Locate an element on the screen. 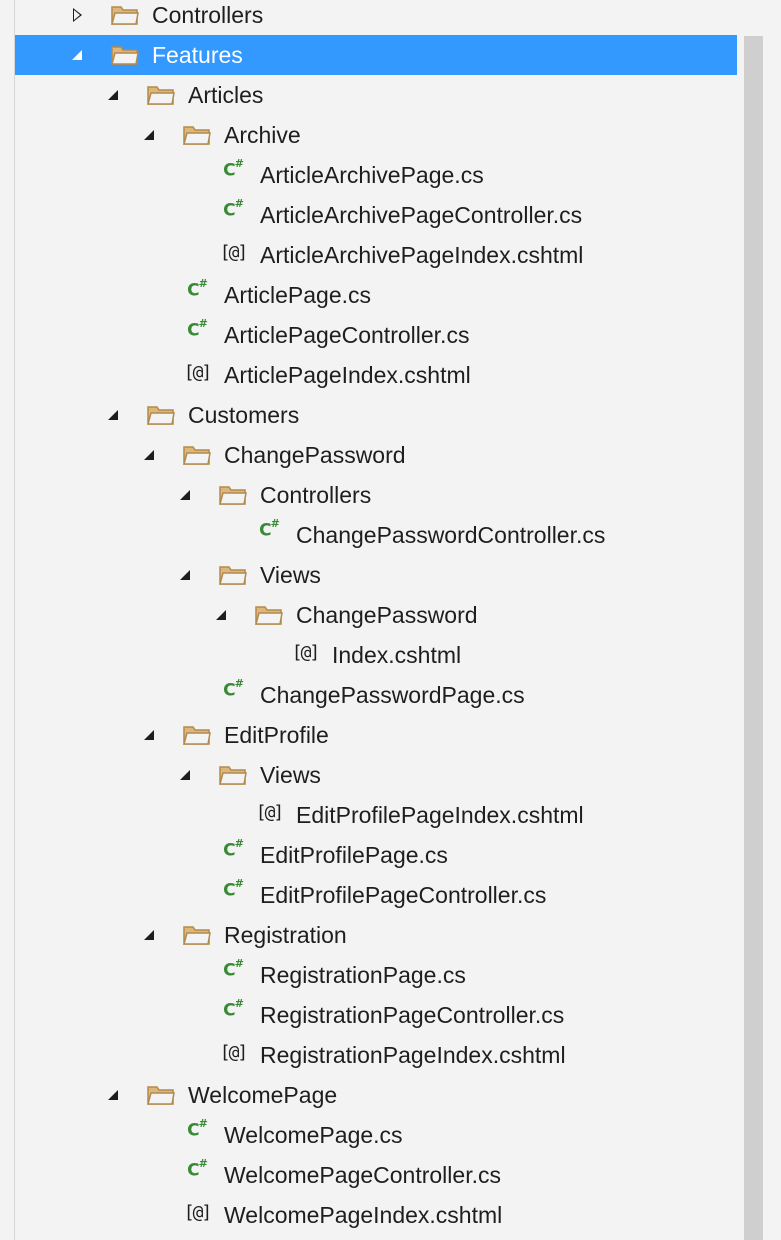  tree-node-label: Index.cshtml is located at coordinates (397, 655).